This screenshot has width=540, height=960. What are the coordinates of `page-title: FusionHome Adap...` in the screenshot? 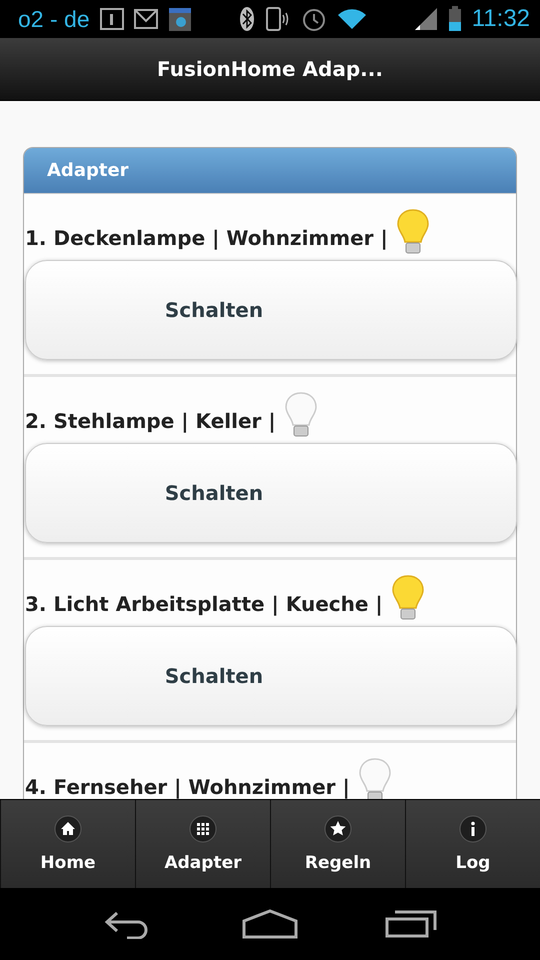 It's located at (270, 69).